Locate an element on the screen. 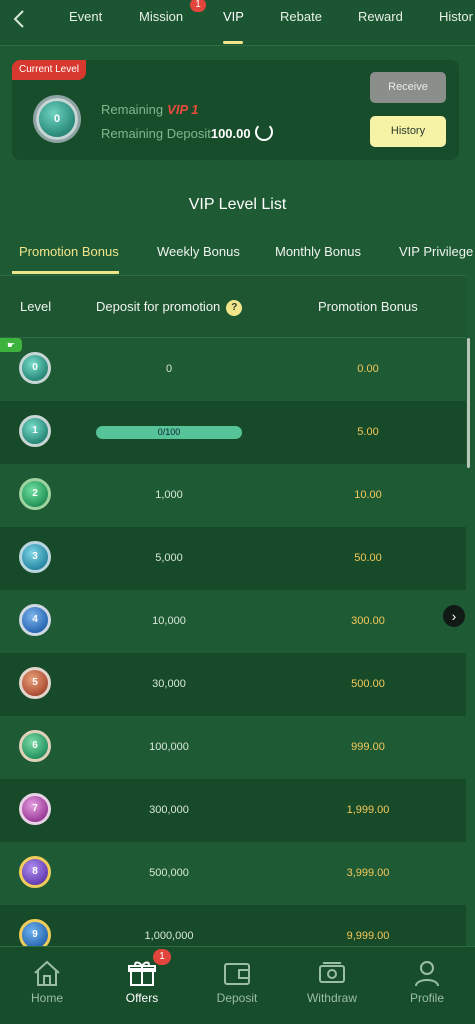 This screenshot has height=1024, width=475. bonus-value: 0.00 is located at coordinates (368, 369).